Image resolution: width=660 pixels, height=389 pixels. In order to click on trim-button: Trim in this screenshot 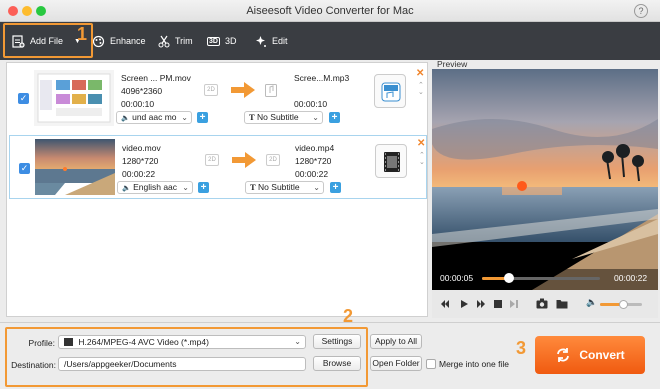, I will do `click(175, 41)`.